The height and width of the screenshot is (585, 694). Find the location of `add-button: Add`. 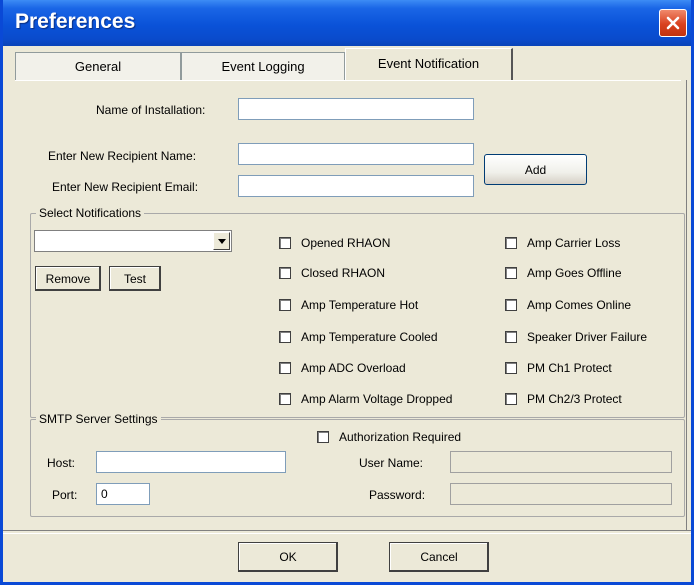

add-button: Add is located at coordinates (535, 169).